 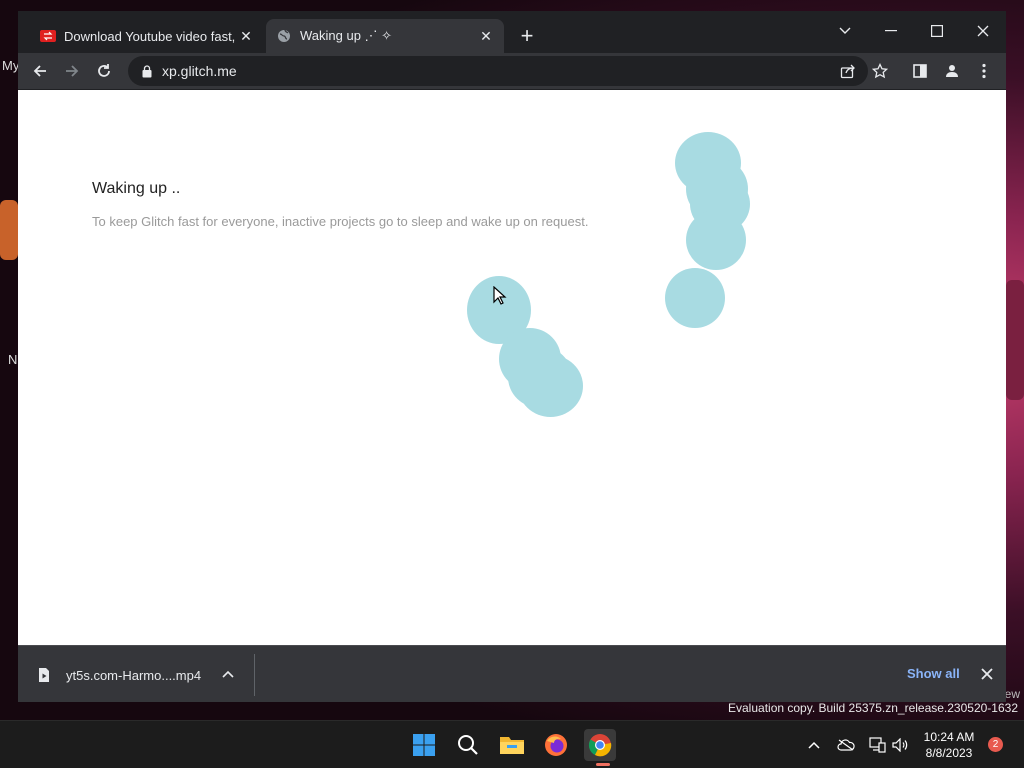 I want to click on maximize-button, so click(x=937, y=31).